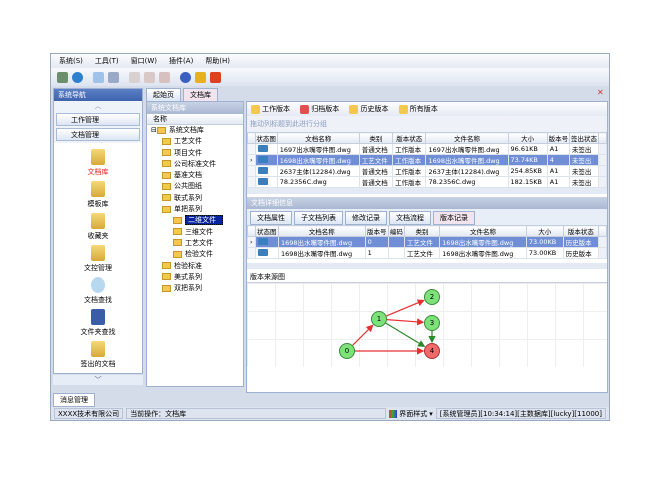 This screenshot has width=660, height=477. What do you see at coordinates (197, 175) in the screenshot?
I see `tree-node: 基准文档` at bounding box center [197, 175].